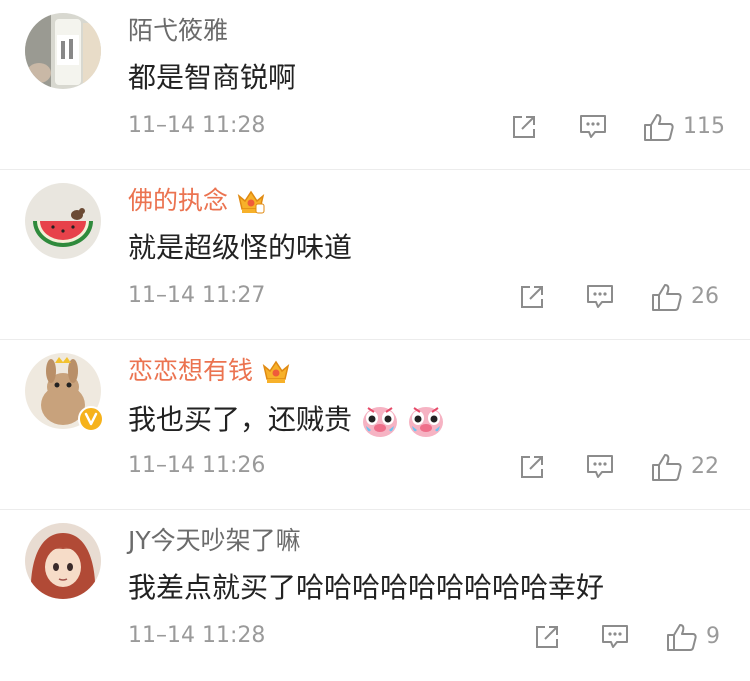 The height and width of the screenshot is (681, 750). I want to click on comment-text: 都是智商锐啊, so click(212, 78).